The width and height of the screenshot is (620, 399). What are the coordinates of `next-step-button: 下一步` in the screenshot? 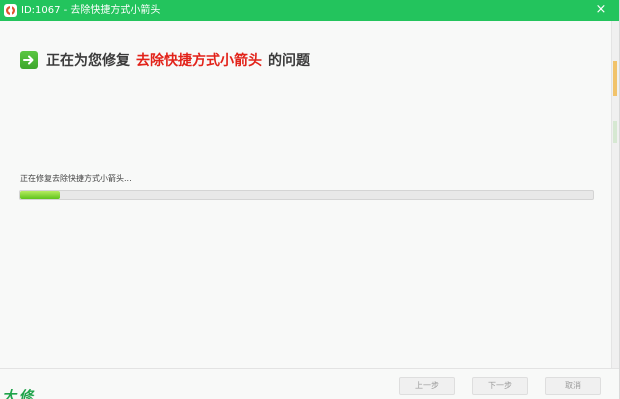 It's located at (500, 386).